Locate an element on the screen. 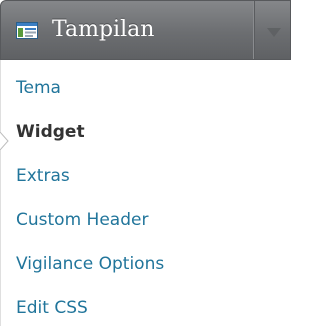  submenu-item-widget: Widget is located at coordinates (146, 132).